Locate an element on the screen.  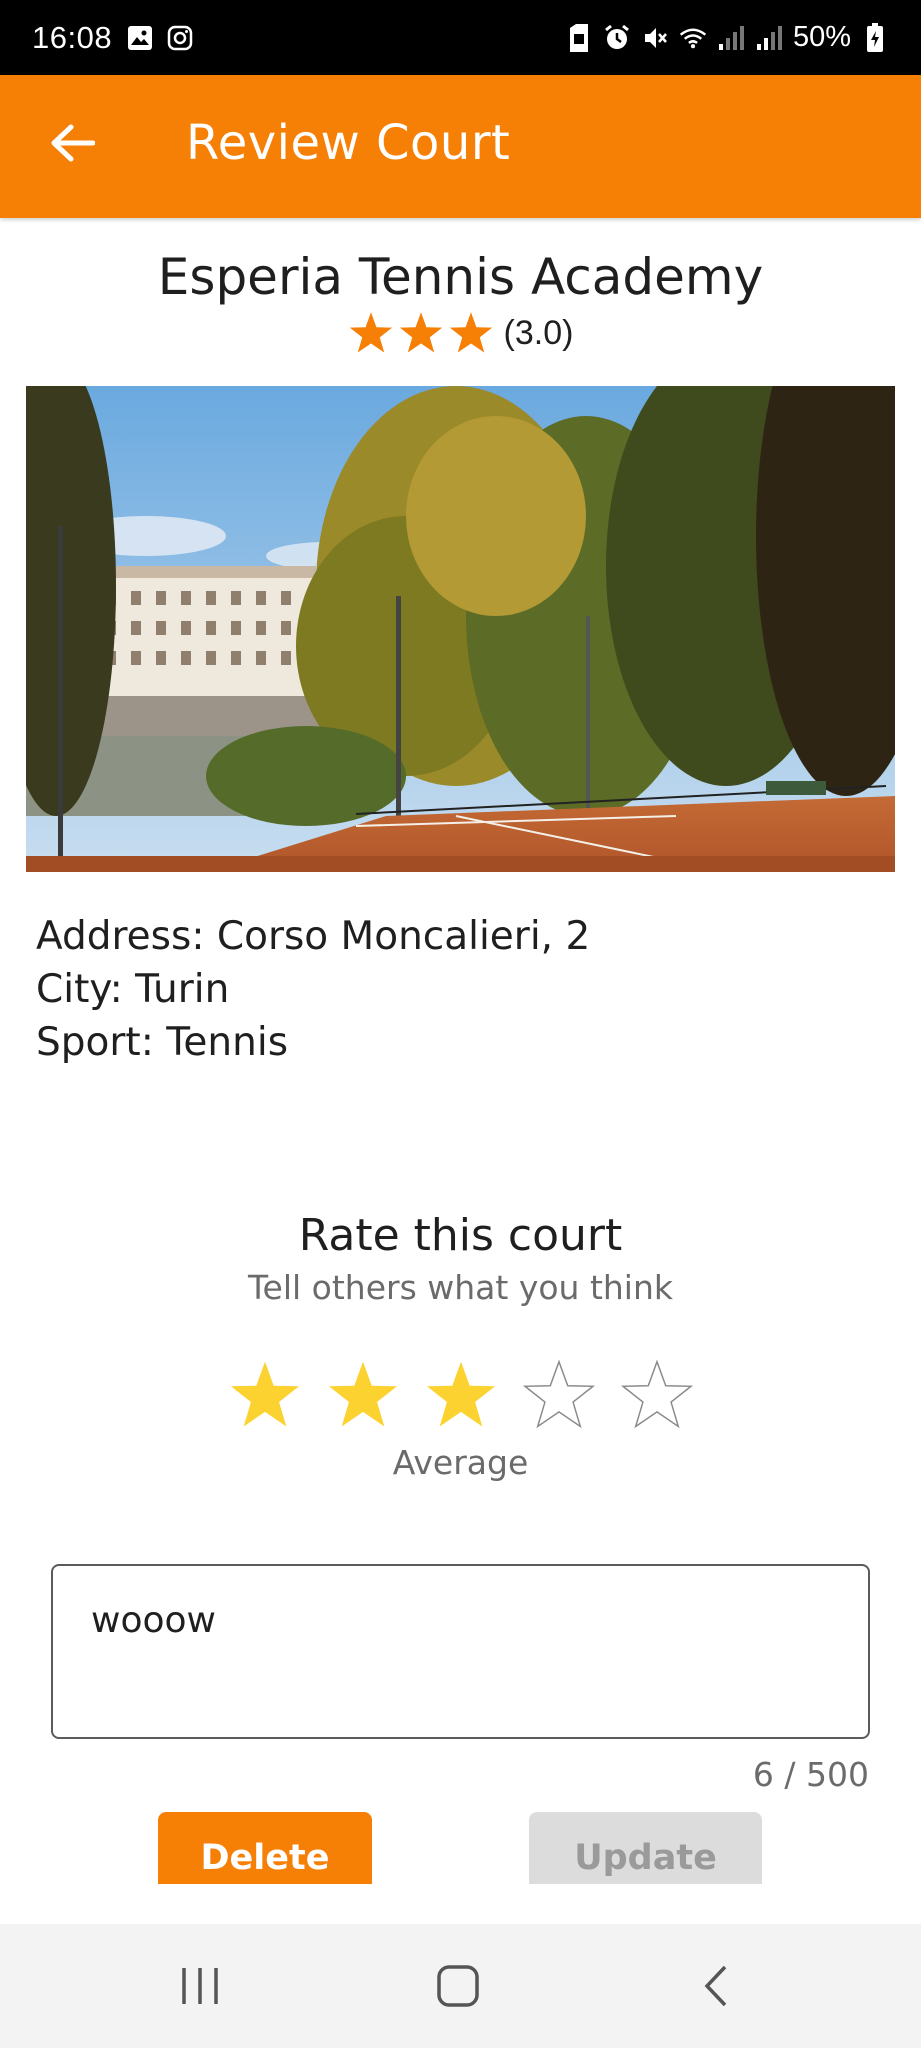
court-name: Esperia Tennis Academy is located at coordinates (460, 277).